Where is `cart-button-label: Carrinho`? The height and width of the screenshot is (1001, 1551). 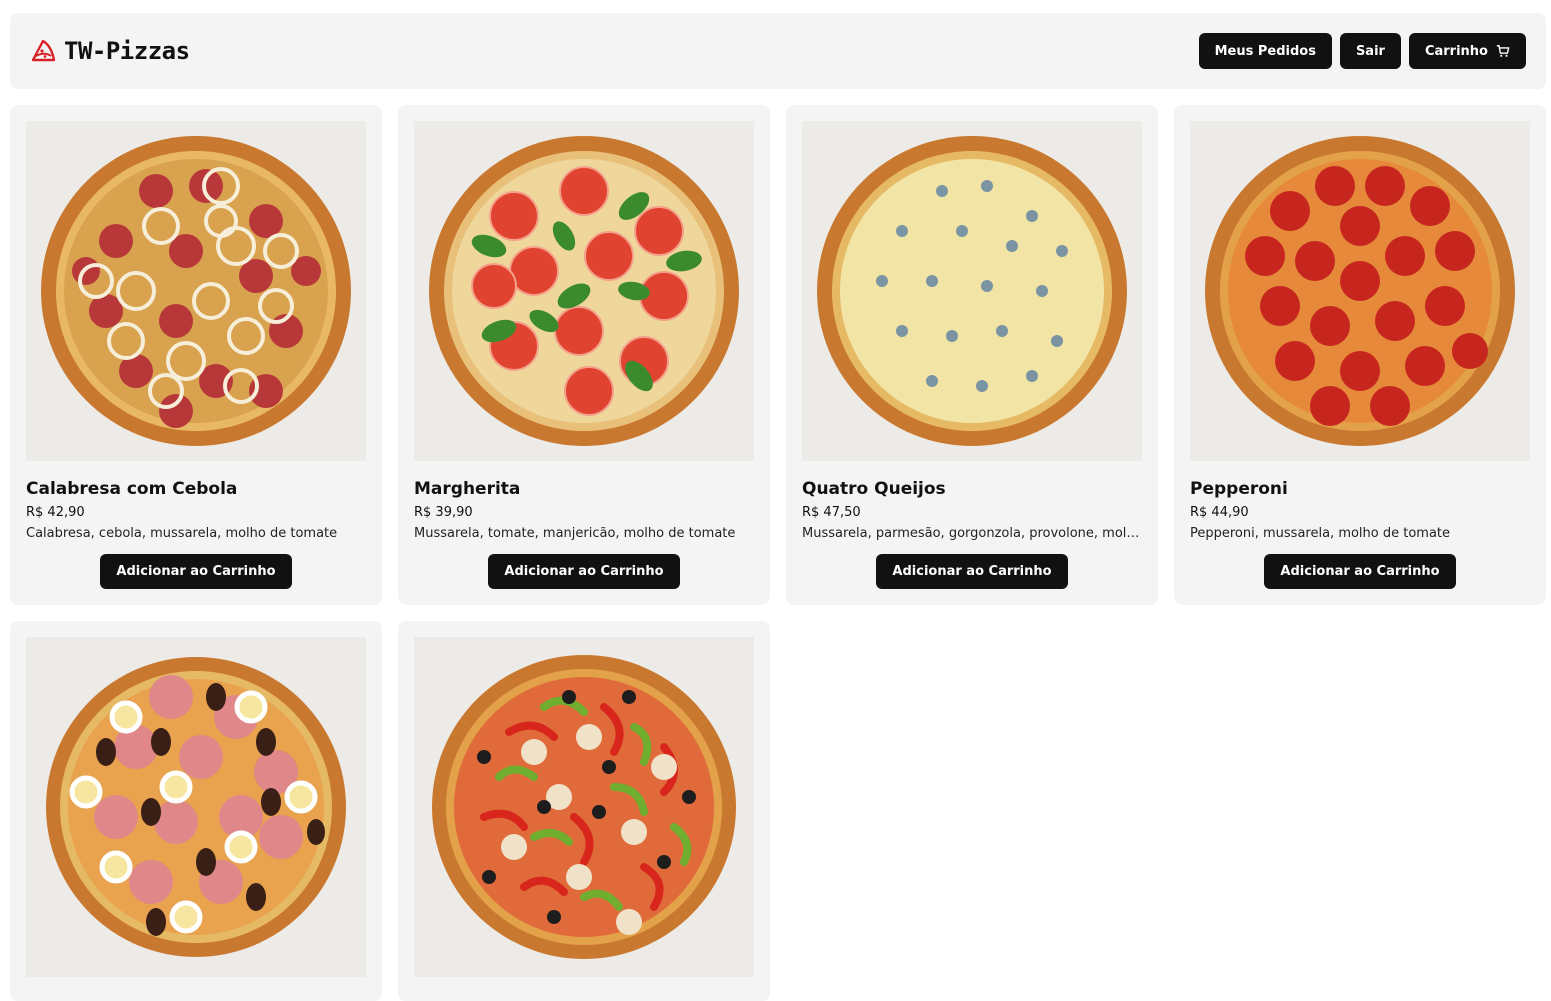
cart-button-label: Carrinho is located at coordinates (1456, 51).